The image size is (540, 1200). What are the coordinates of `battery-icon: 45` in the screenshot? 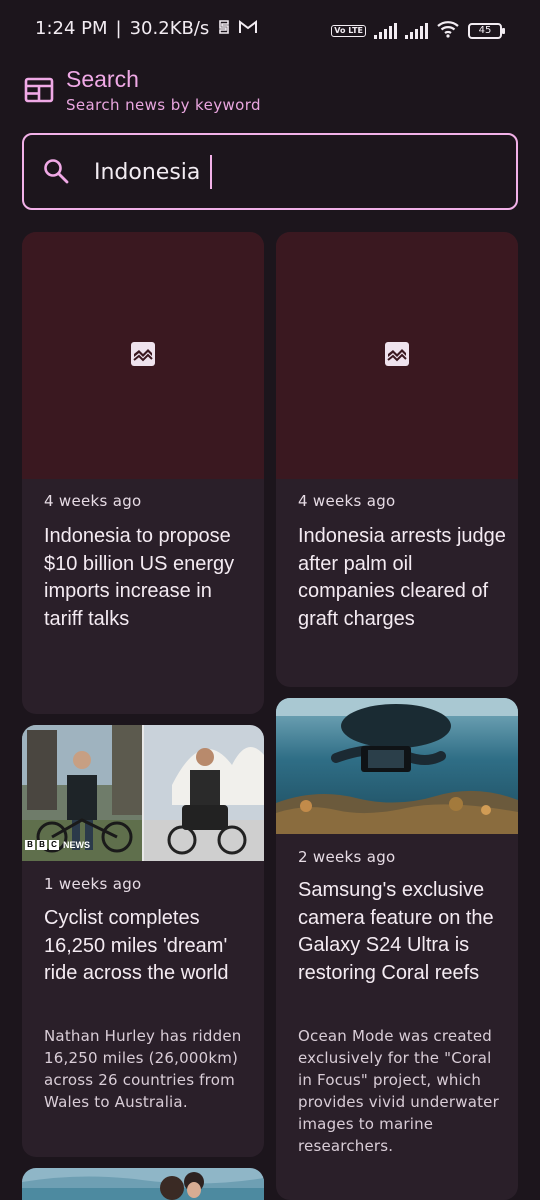 It's located at (486, 31).